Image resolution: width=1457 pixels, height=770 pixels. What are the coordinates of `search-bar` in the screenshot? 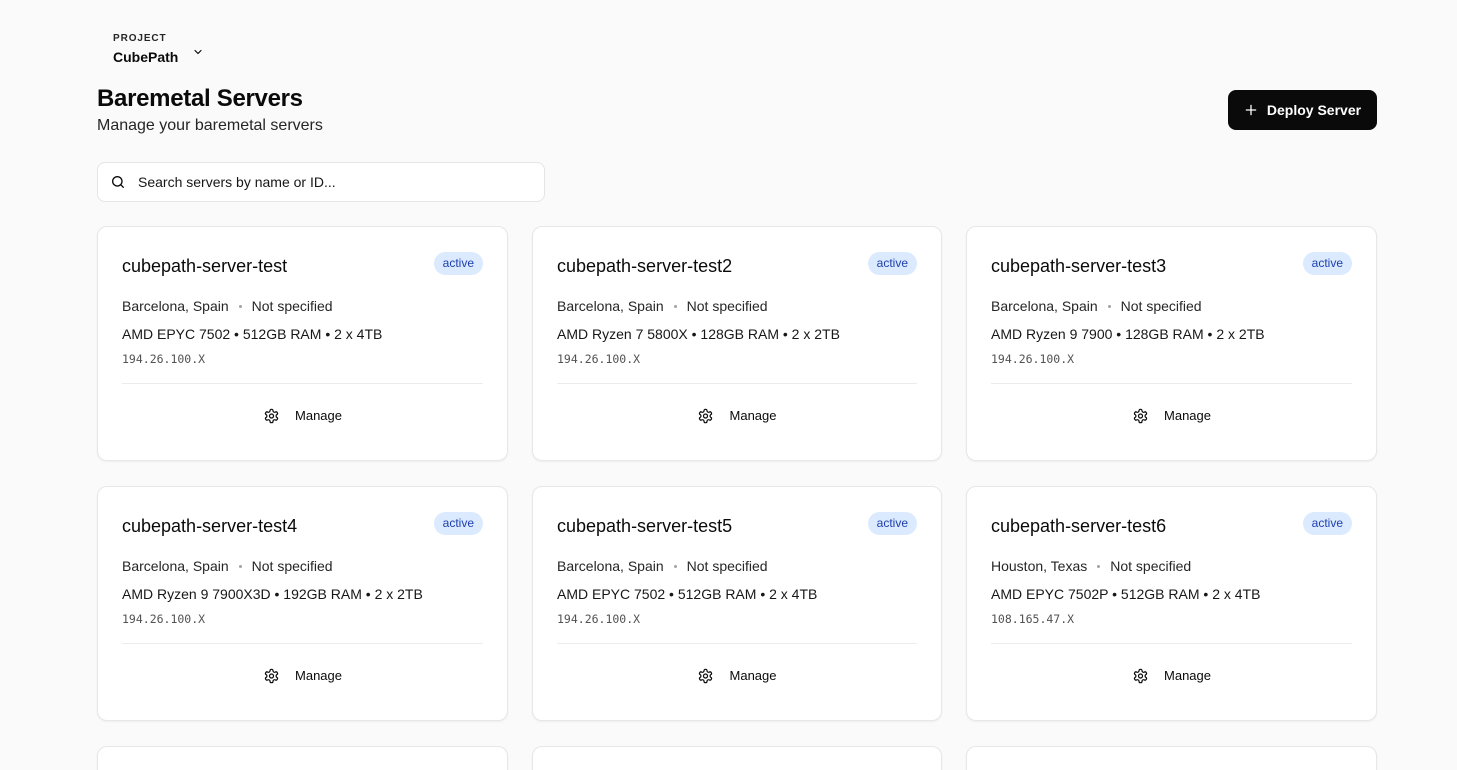 It's located at (321, 182).